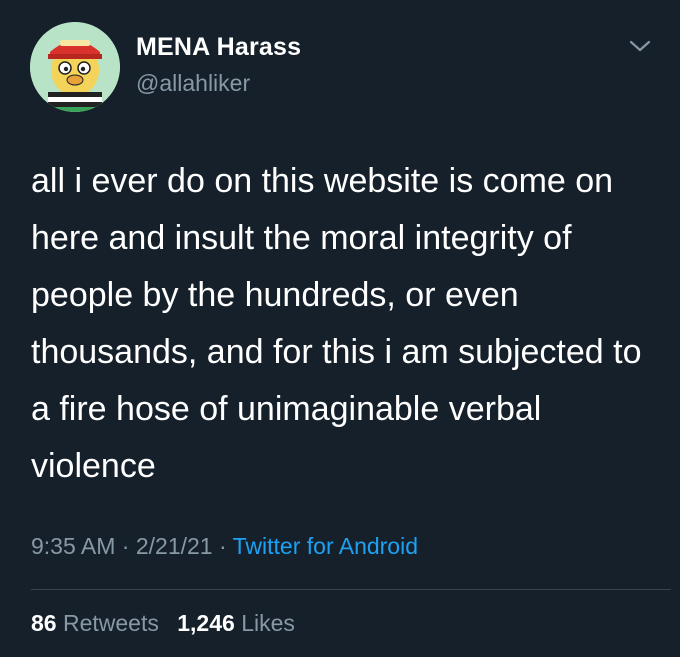 This screenshot has width=680, height=657. Describe the element at coordinates (325, 546) in the screenshot. I see `tweet-source-link: Twitter for Android` at that location.